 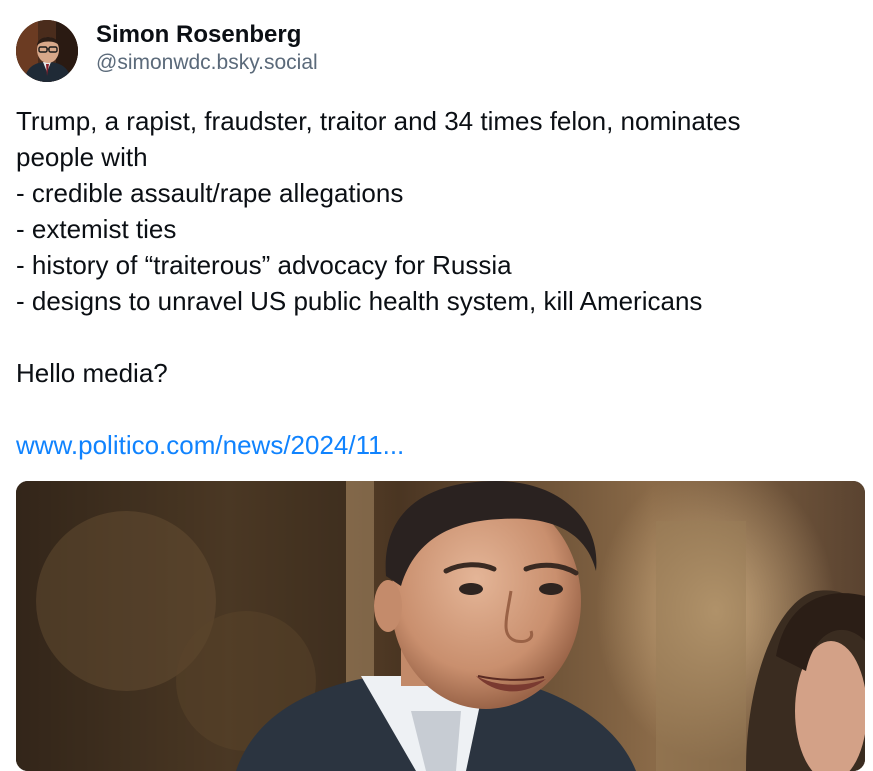 I want to click on author-display-name: Simon Rosenberg, so click(x=207, y=35).